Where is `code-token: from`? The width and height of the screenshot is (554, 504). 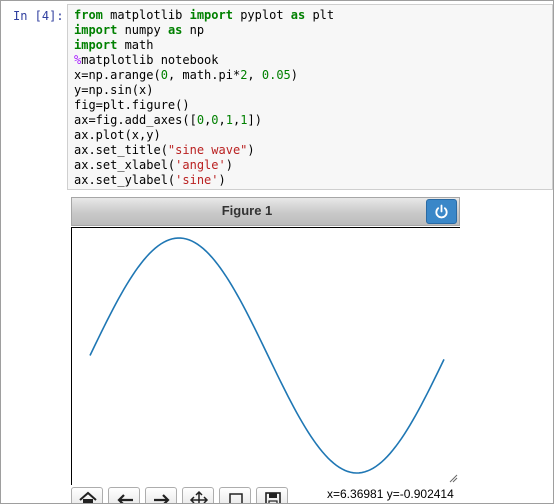
code-token: from is located at coordinates (88, 15).